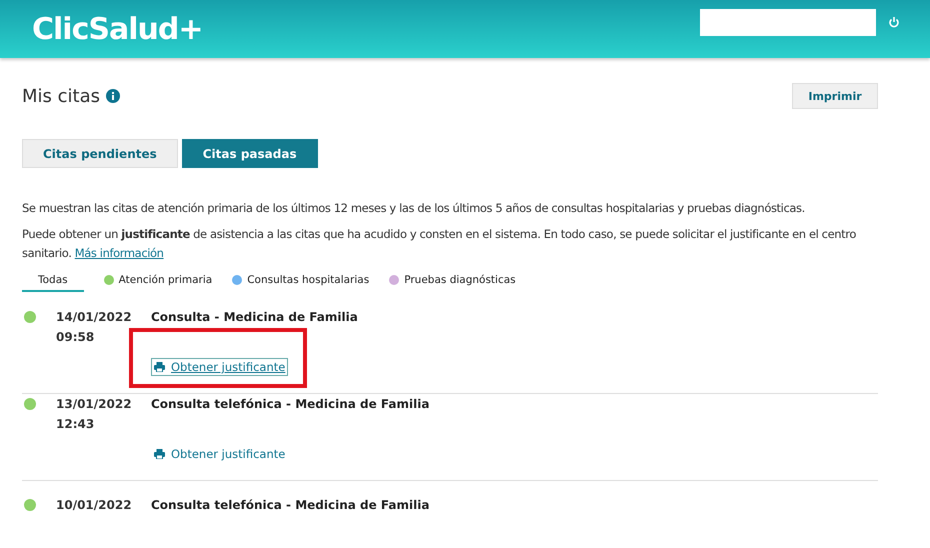 This screenshot has height=548, width=930. Describe the element at coordinates (76, 337) in the screenshot. I see `appointment-time: 09:58` at that location.